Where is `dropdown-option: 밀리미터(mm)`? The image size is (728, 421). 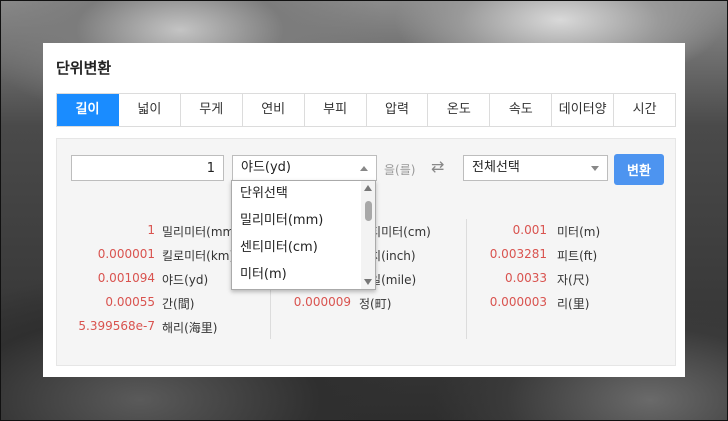 dropdown-option: 밀리미터(mm) is located at coordinates (303, 221).